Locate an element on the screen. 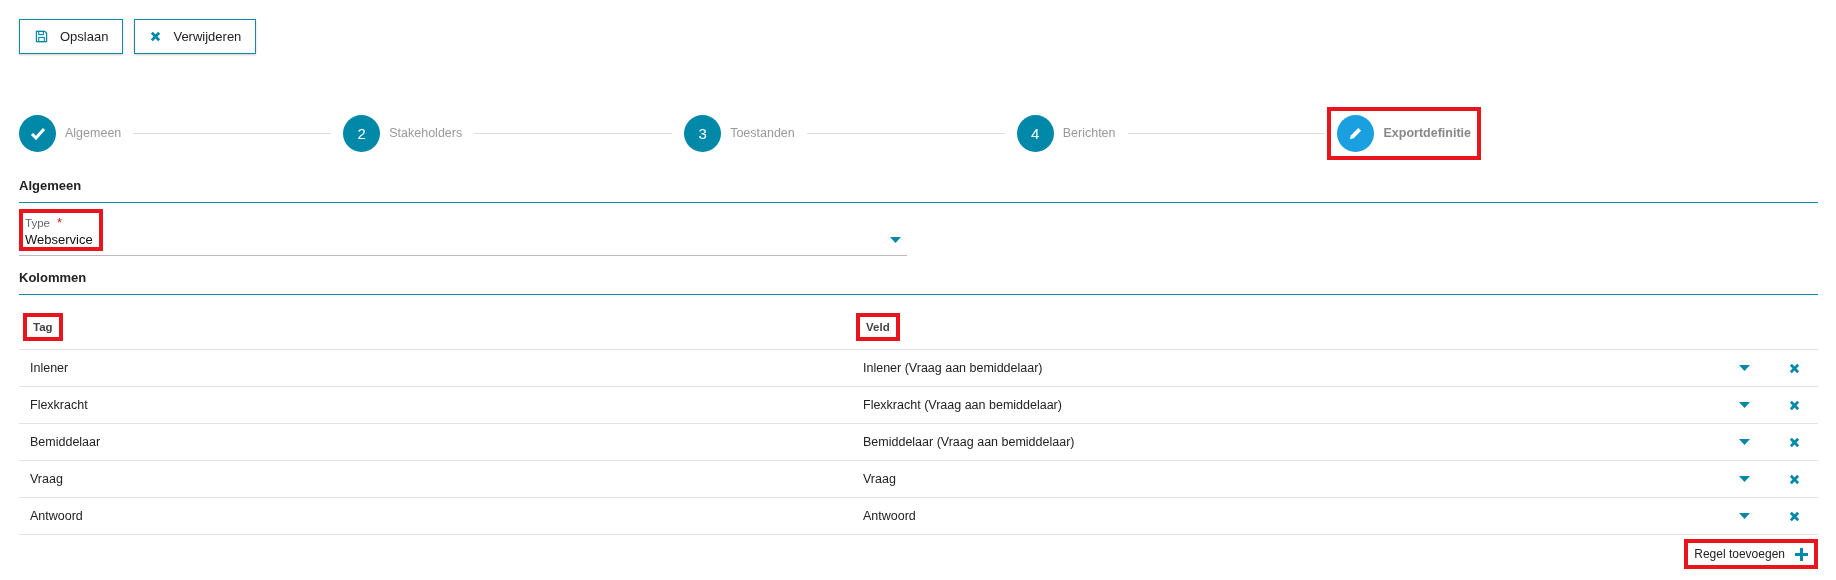 The image size is (1836, 580). step-label: Stakeholders is located at coordinates (426, 133).